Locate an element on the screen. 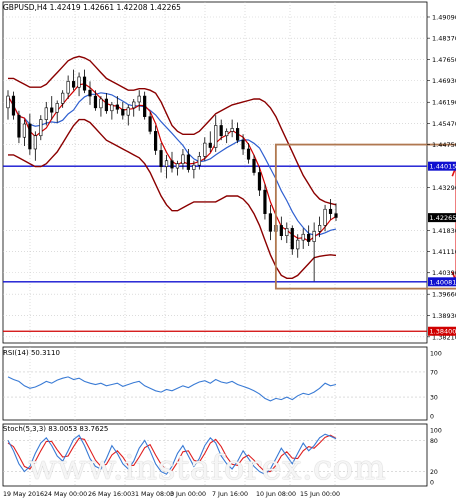 This screenshot has width=456, height=500. stoch-label: Stoch(5,3,3) 83.0053 83.7625 is located at coordinates (55, 429).